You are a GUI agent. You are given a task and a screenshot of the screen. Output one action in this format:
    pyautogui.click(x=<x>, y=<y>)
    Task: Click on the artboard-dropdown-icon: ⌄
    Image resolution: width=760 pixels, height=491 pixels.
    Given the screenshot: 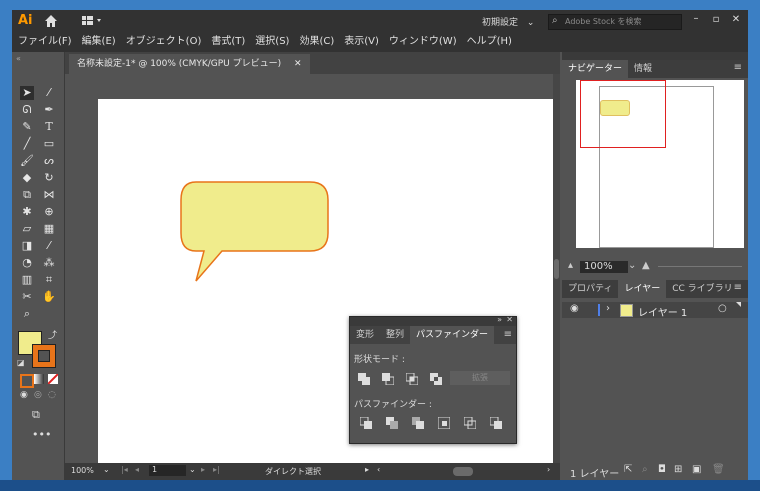 What is the action you would take?
    pyautogui.click(x=192, y=469)
    